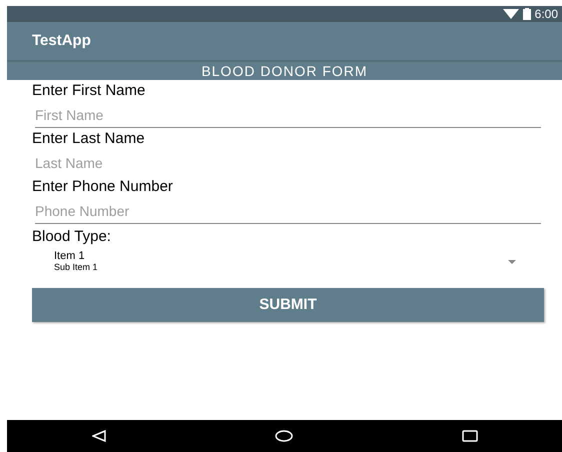  Describe the element at coordinates (510, 14) in the screenshot. I see `wifi-icon` at that location.